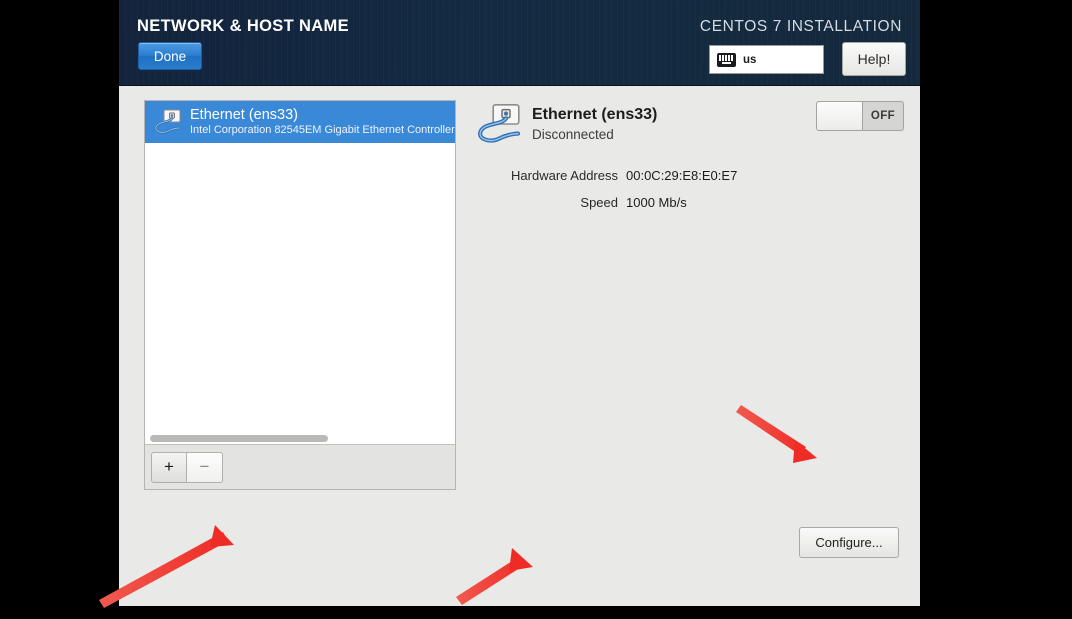 This screenshot has height=619, width=1072. I want to click on hardware-address-row: Hardware Address 00:0C:29:E8:E0:E7, so click(674, 175).